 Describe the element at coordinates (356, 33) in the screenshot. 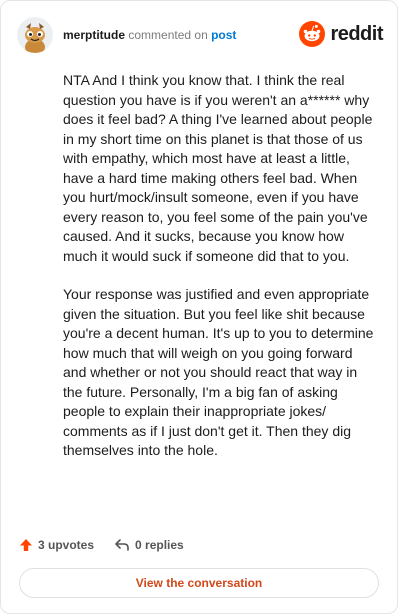

I see `reddit-wordmark: reddit` at that location.